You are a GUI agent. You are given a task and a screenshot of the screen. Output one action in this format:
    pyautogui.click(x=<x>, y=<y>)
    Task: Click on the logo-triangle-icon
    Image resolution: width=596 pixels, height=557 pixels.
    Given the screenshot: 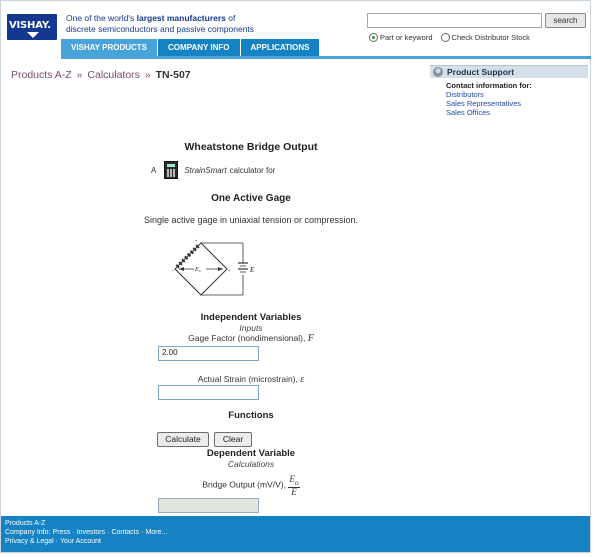 What is the action you would take?
    pyautogui.click(x=33, y=35)
    